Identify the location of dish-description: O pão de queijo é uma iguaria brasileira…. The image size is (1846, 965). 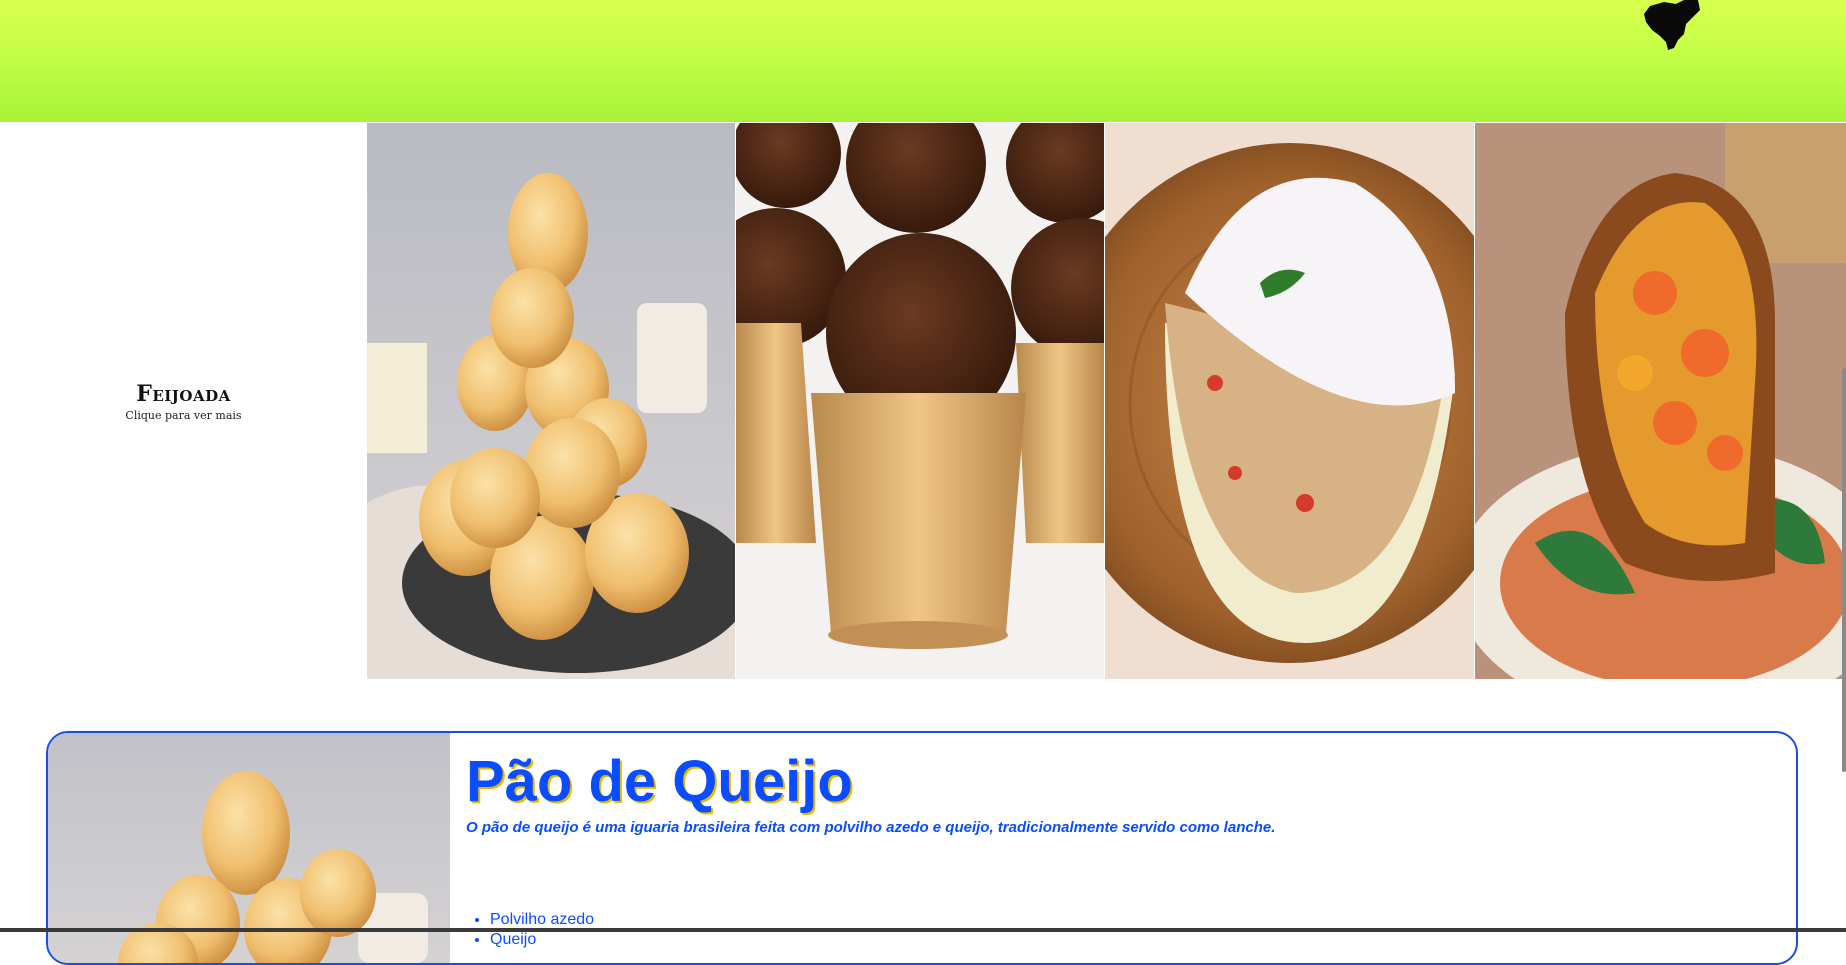
(871, 827).